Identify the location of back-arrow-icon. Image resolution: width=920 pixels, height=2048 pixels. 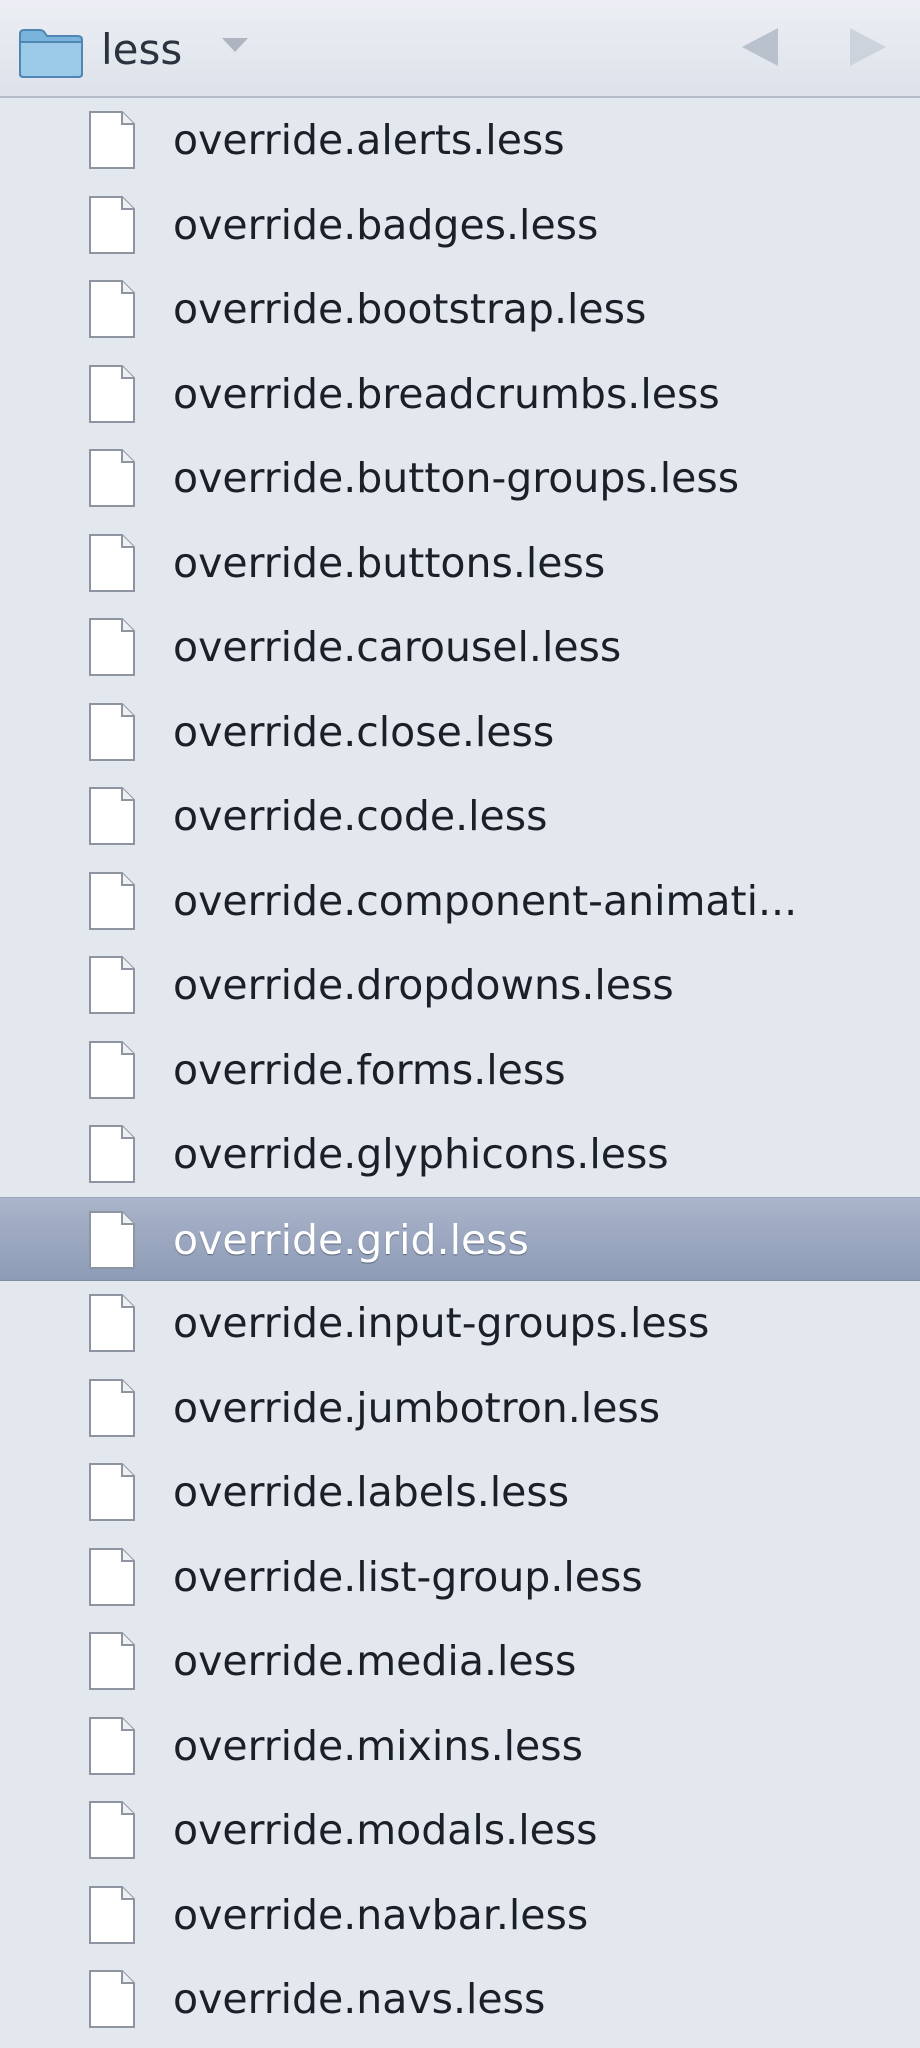
(760, 47).